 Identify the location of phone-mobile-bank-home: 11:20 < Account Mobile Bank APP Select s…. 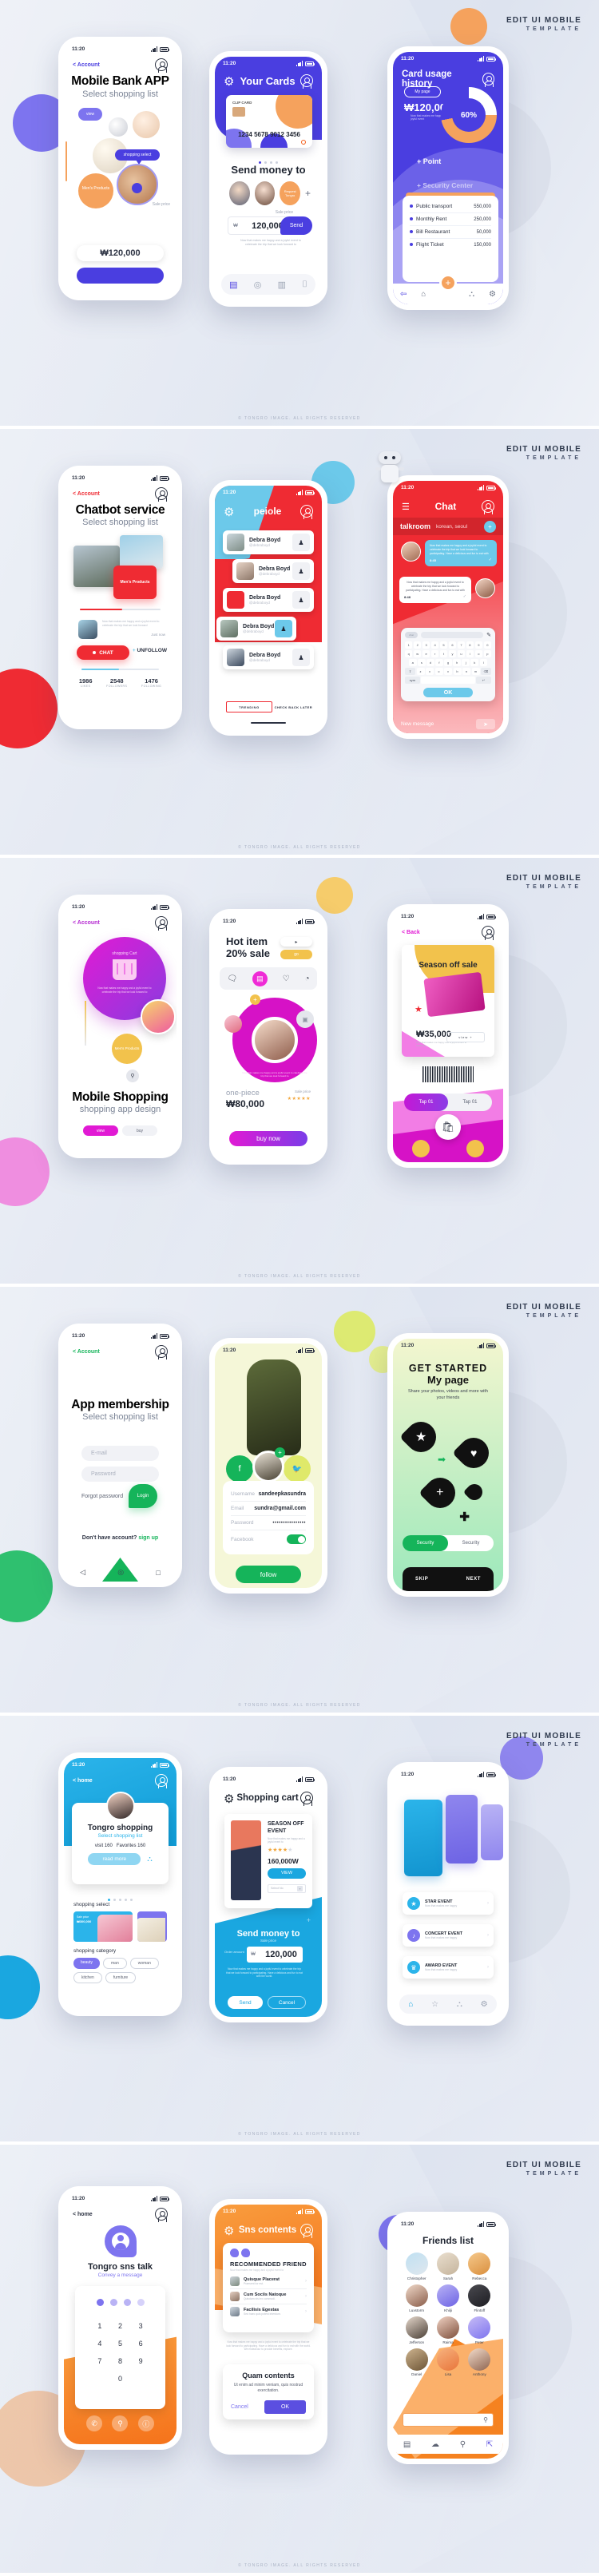
(120, 168).